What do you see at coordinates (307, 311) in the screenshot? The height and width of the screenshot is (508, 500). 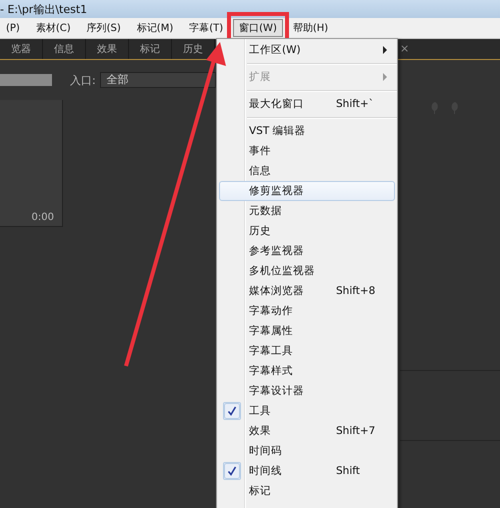 I see `menu-item: 字幕动作` at bounding box center [307, 311].